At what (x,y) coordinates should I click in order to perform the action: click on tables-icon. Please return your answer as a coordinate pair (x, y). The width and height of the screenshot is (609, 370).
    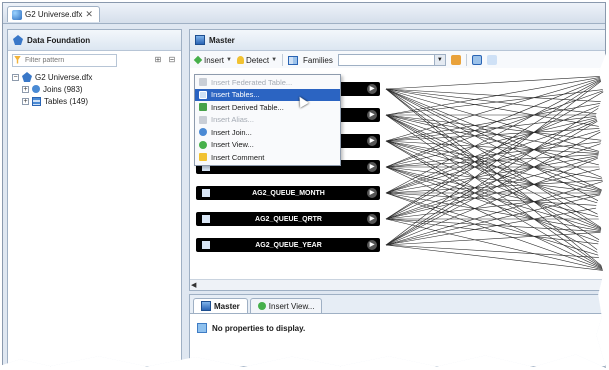
    Looking at the image, I should click on (36, 101).